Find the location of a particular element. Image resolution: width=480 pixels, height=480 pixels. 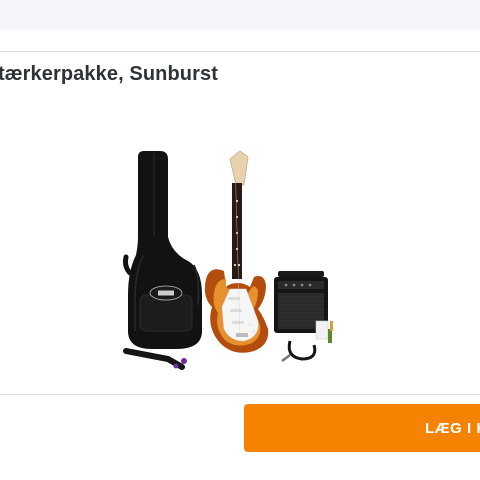

header-divider is located at coordinates (240, 51).